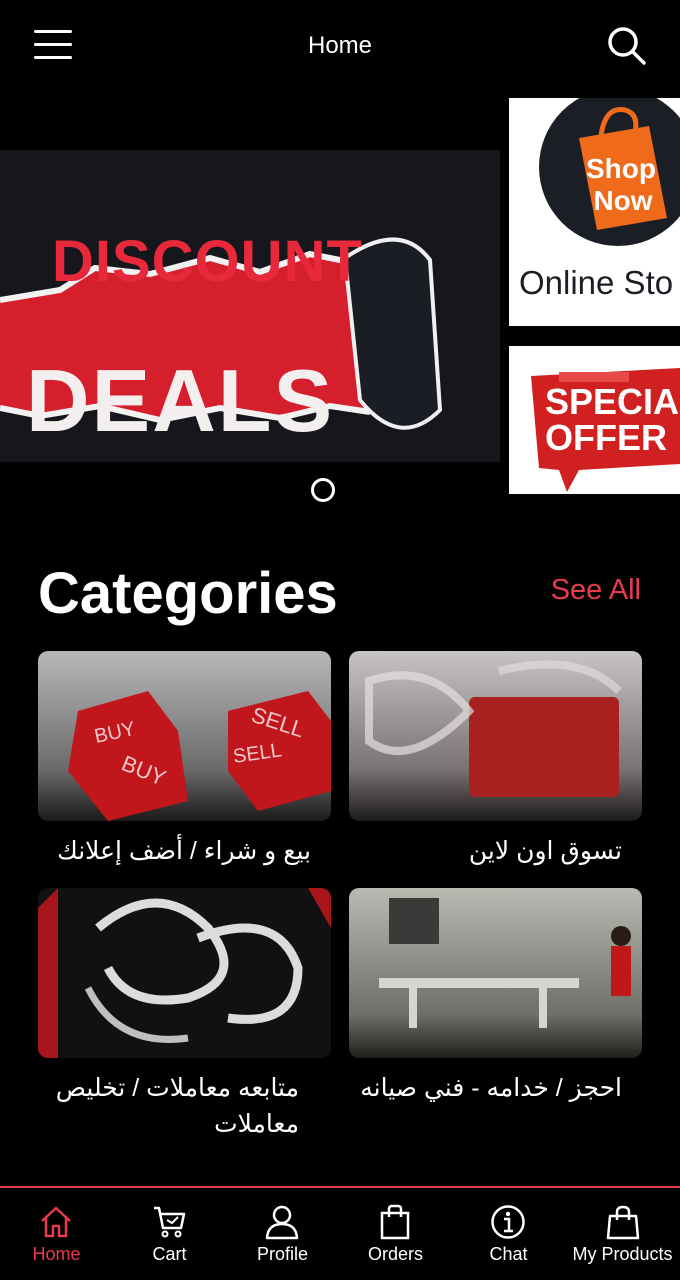 The width and height of the screenshot is (680, 1280). Describe the element at coordinates (545, 851) in the screenshot. I see `category-label: تسوق اون لاين` at that location.